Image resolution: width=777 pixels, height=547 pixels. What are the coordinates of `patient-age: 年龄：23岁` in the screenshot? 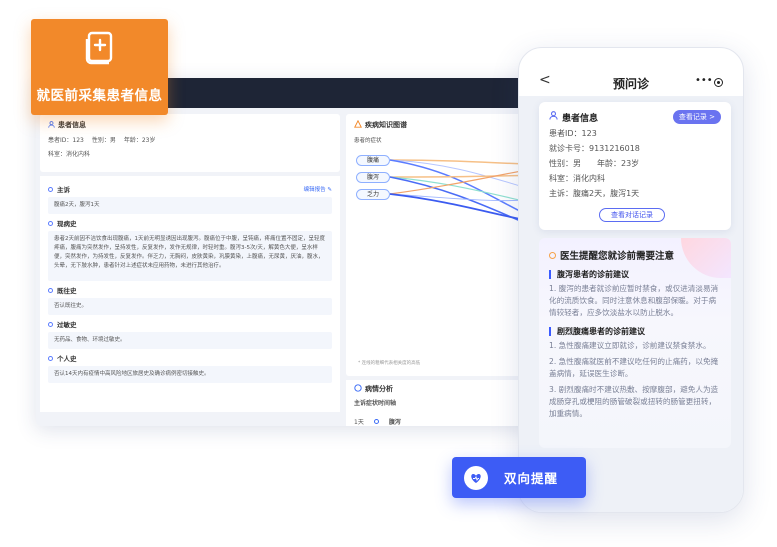 It's located at (139, 140).